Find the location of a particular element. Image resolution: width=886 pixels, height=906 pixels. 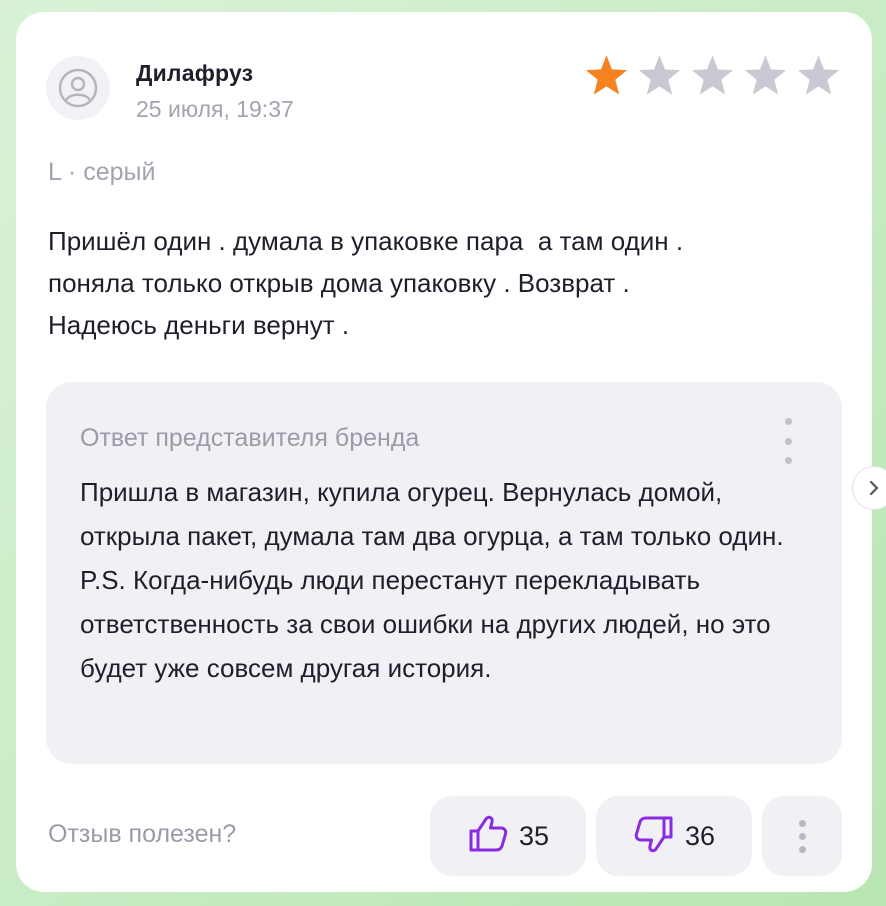

helpful-label: Отзыв полезен? is located at coordinates (142, 834).